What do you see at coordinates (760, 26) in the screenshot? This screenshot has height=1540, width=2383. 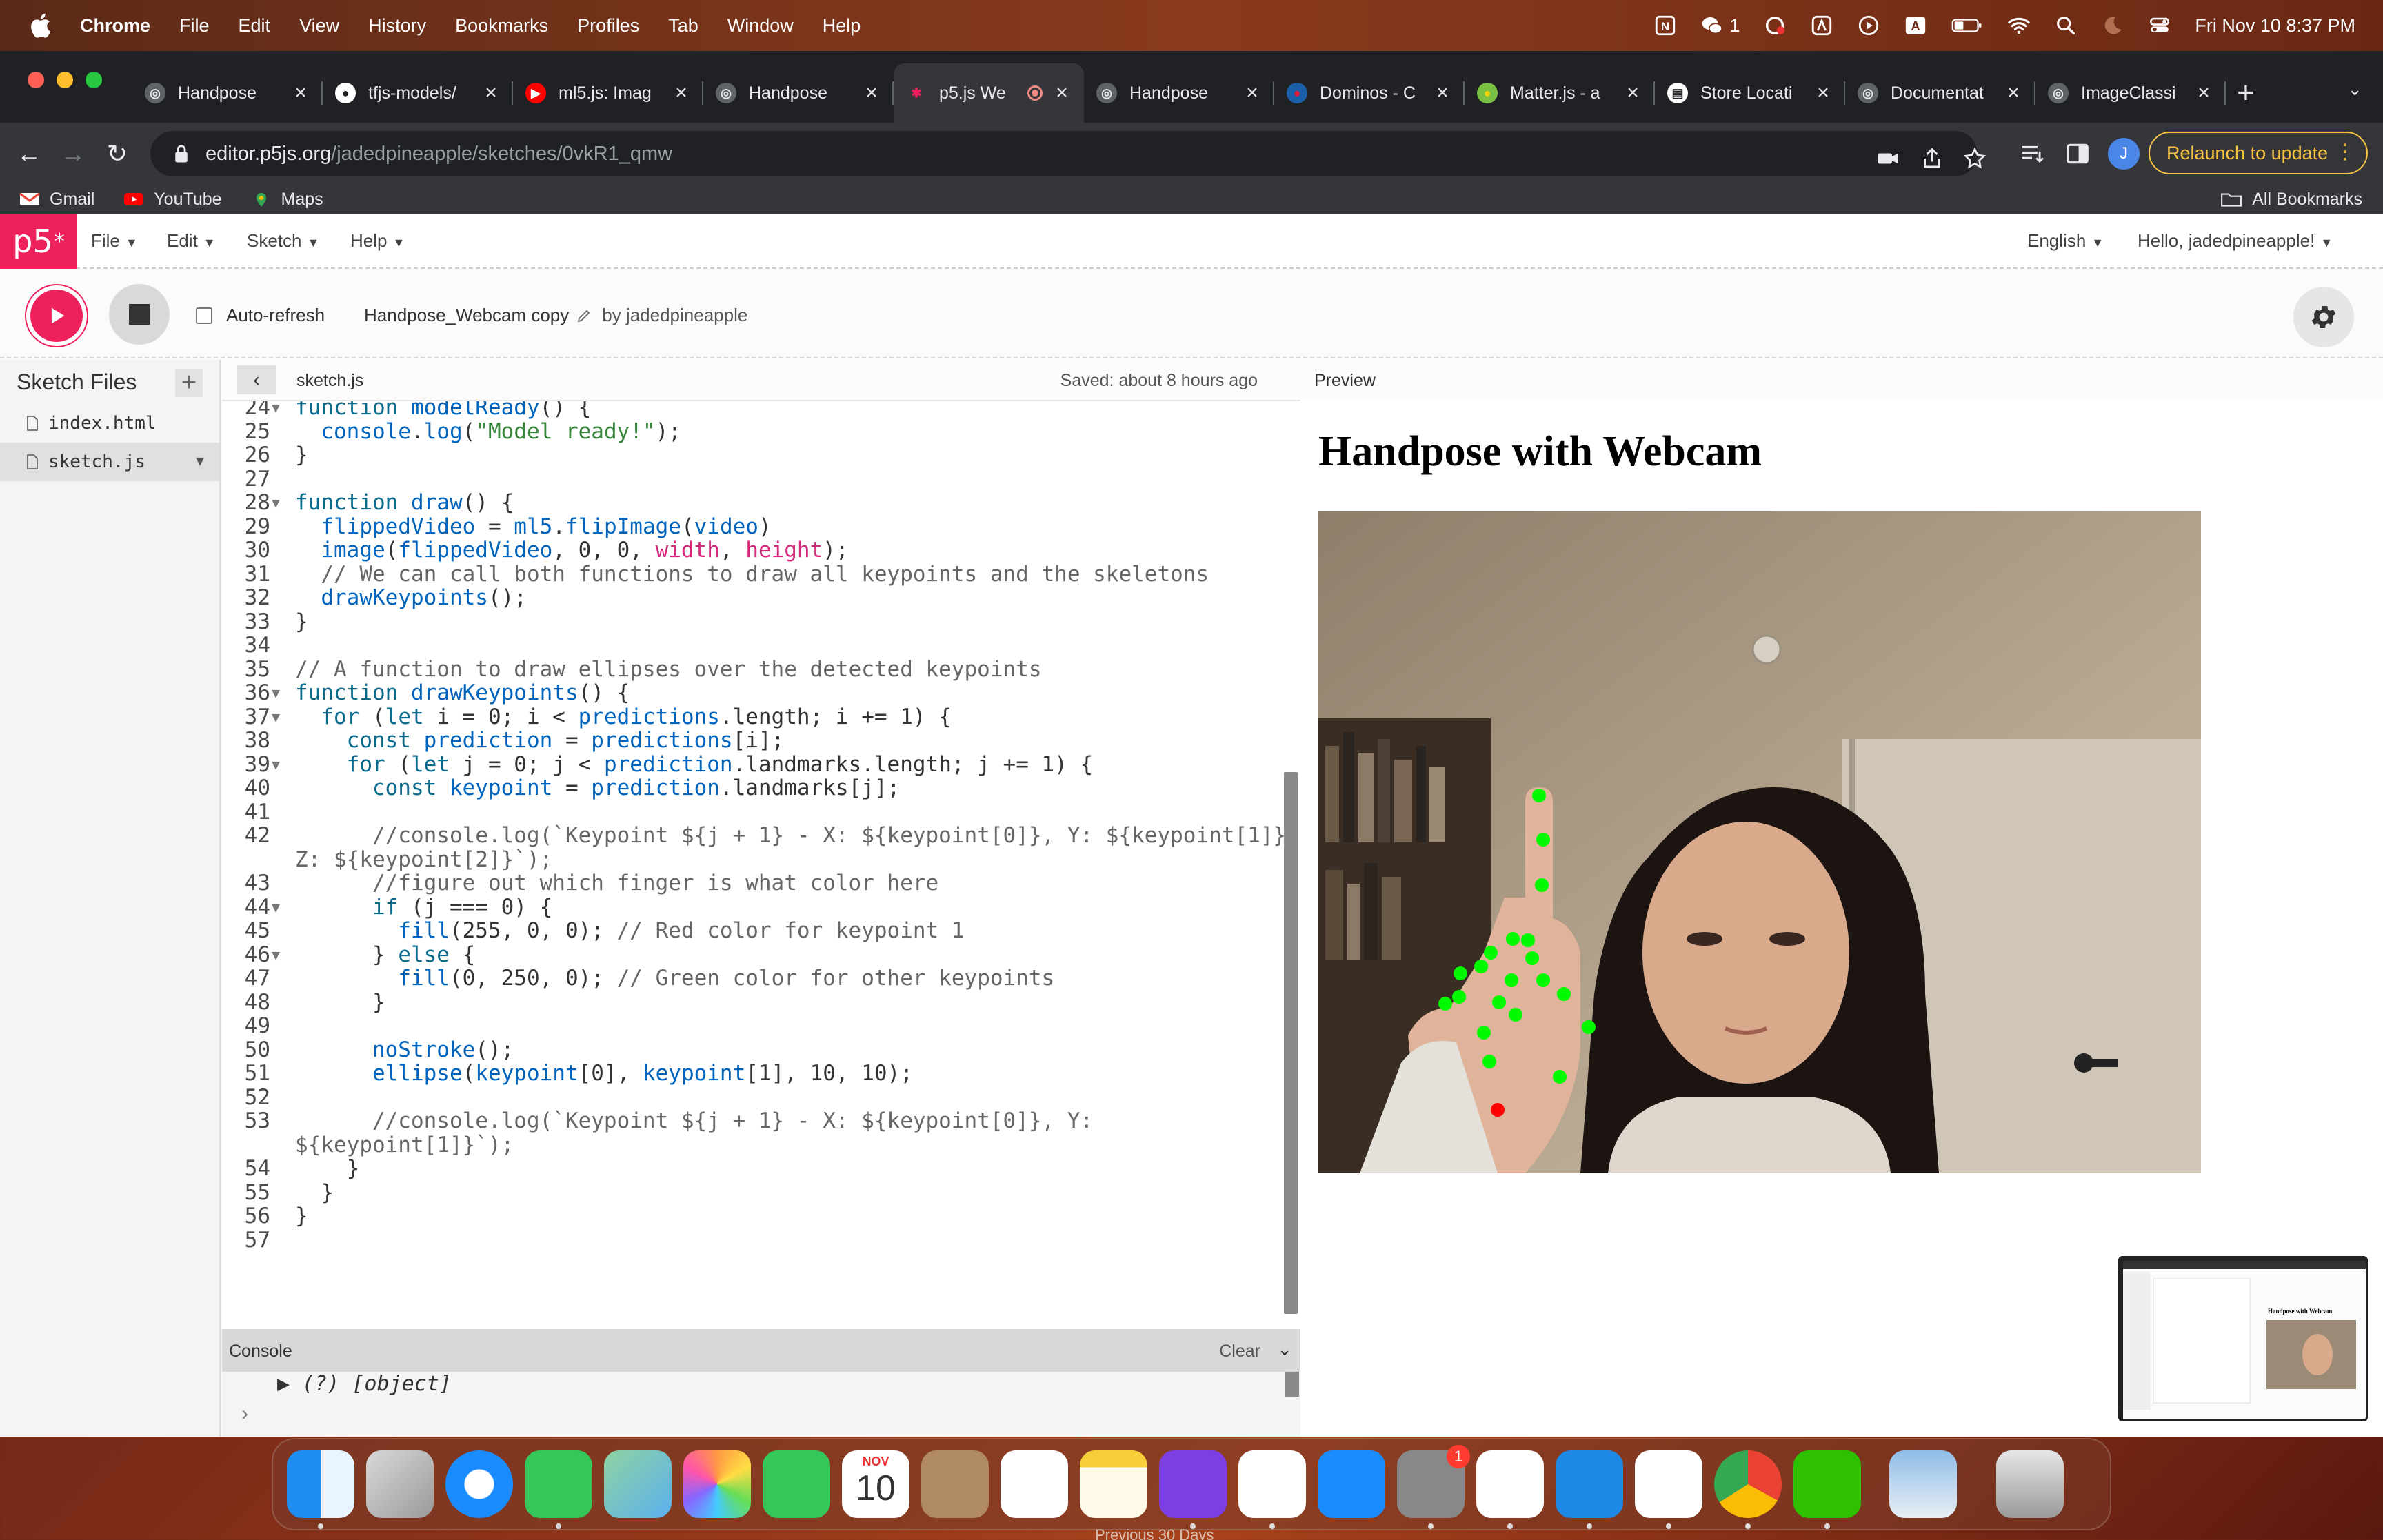 I see `menu-window: Window` at bounding box center [760, 26].